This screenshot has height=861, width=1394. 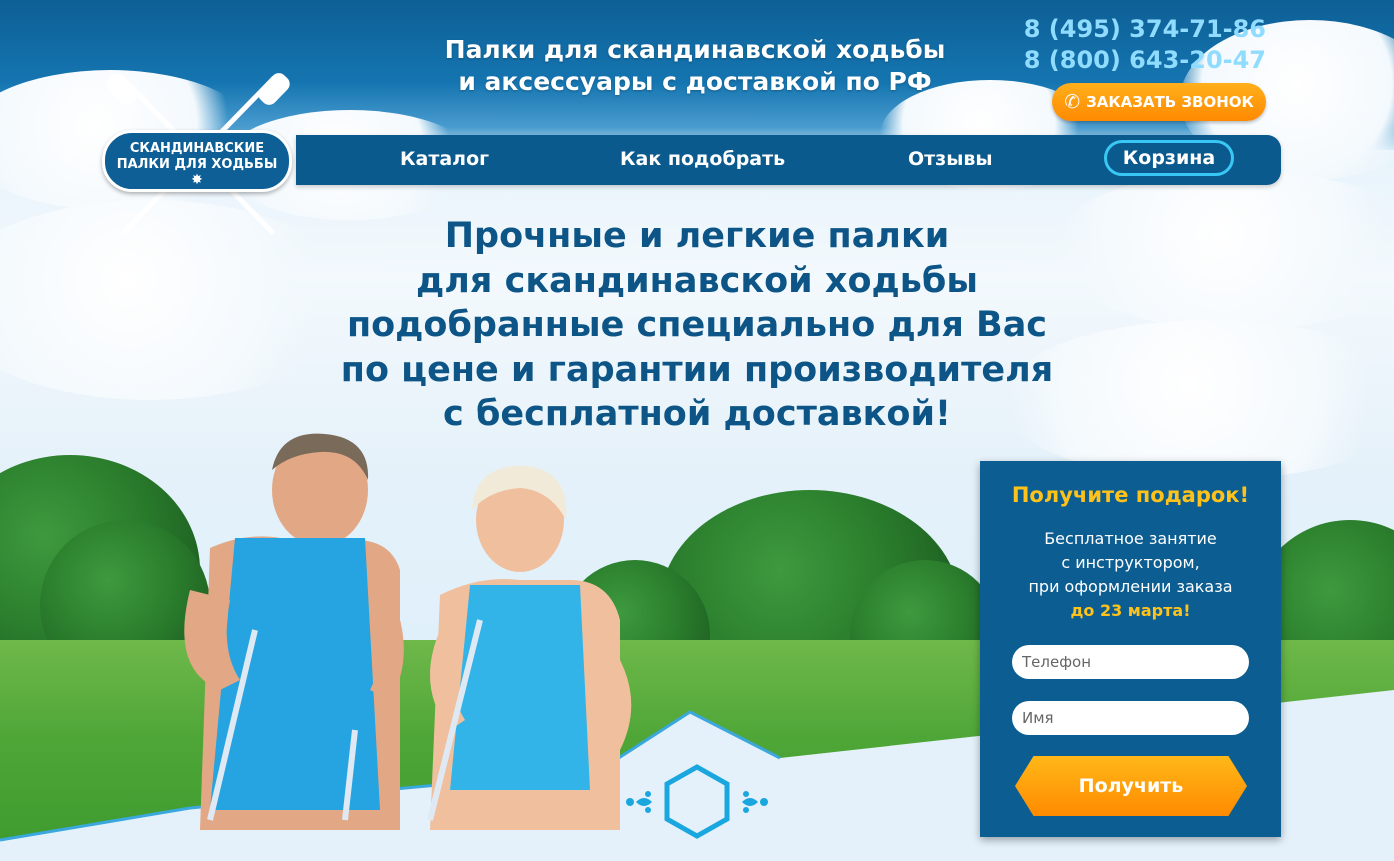 I want to click on star-icon: ✸, so click(x=197, y=180).